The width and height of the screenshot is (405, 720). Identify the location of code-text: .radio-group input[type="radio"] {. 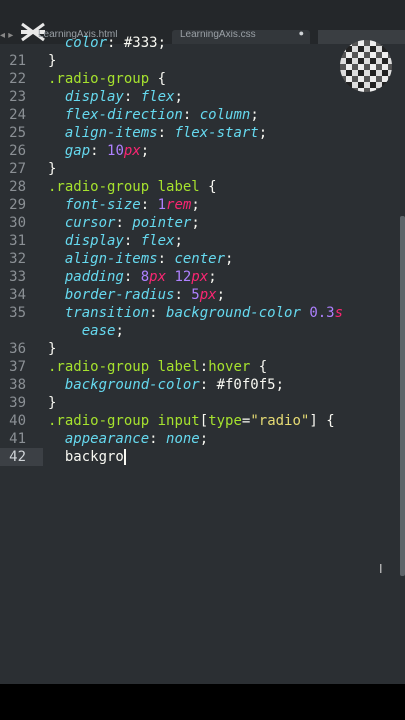
(191, 421).